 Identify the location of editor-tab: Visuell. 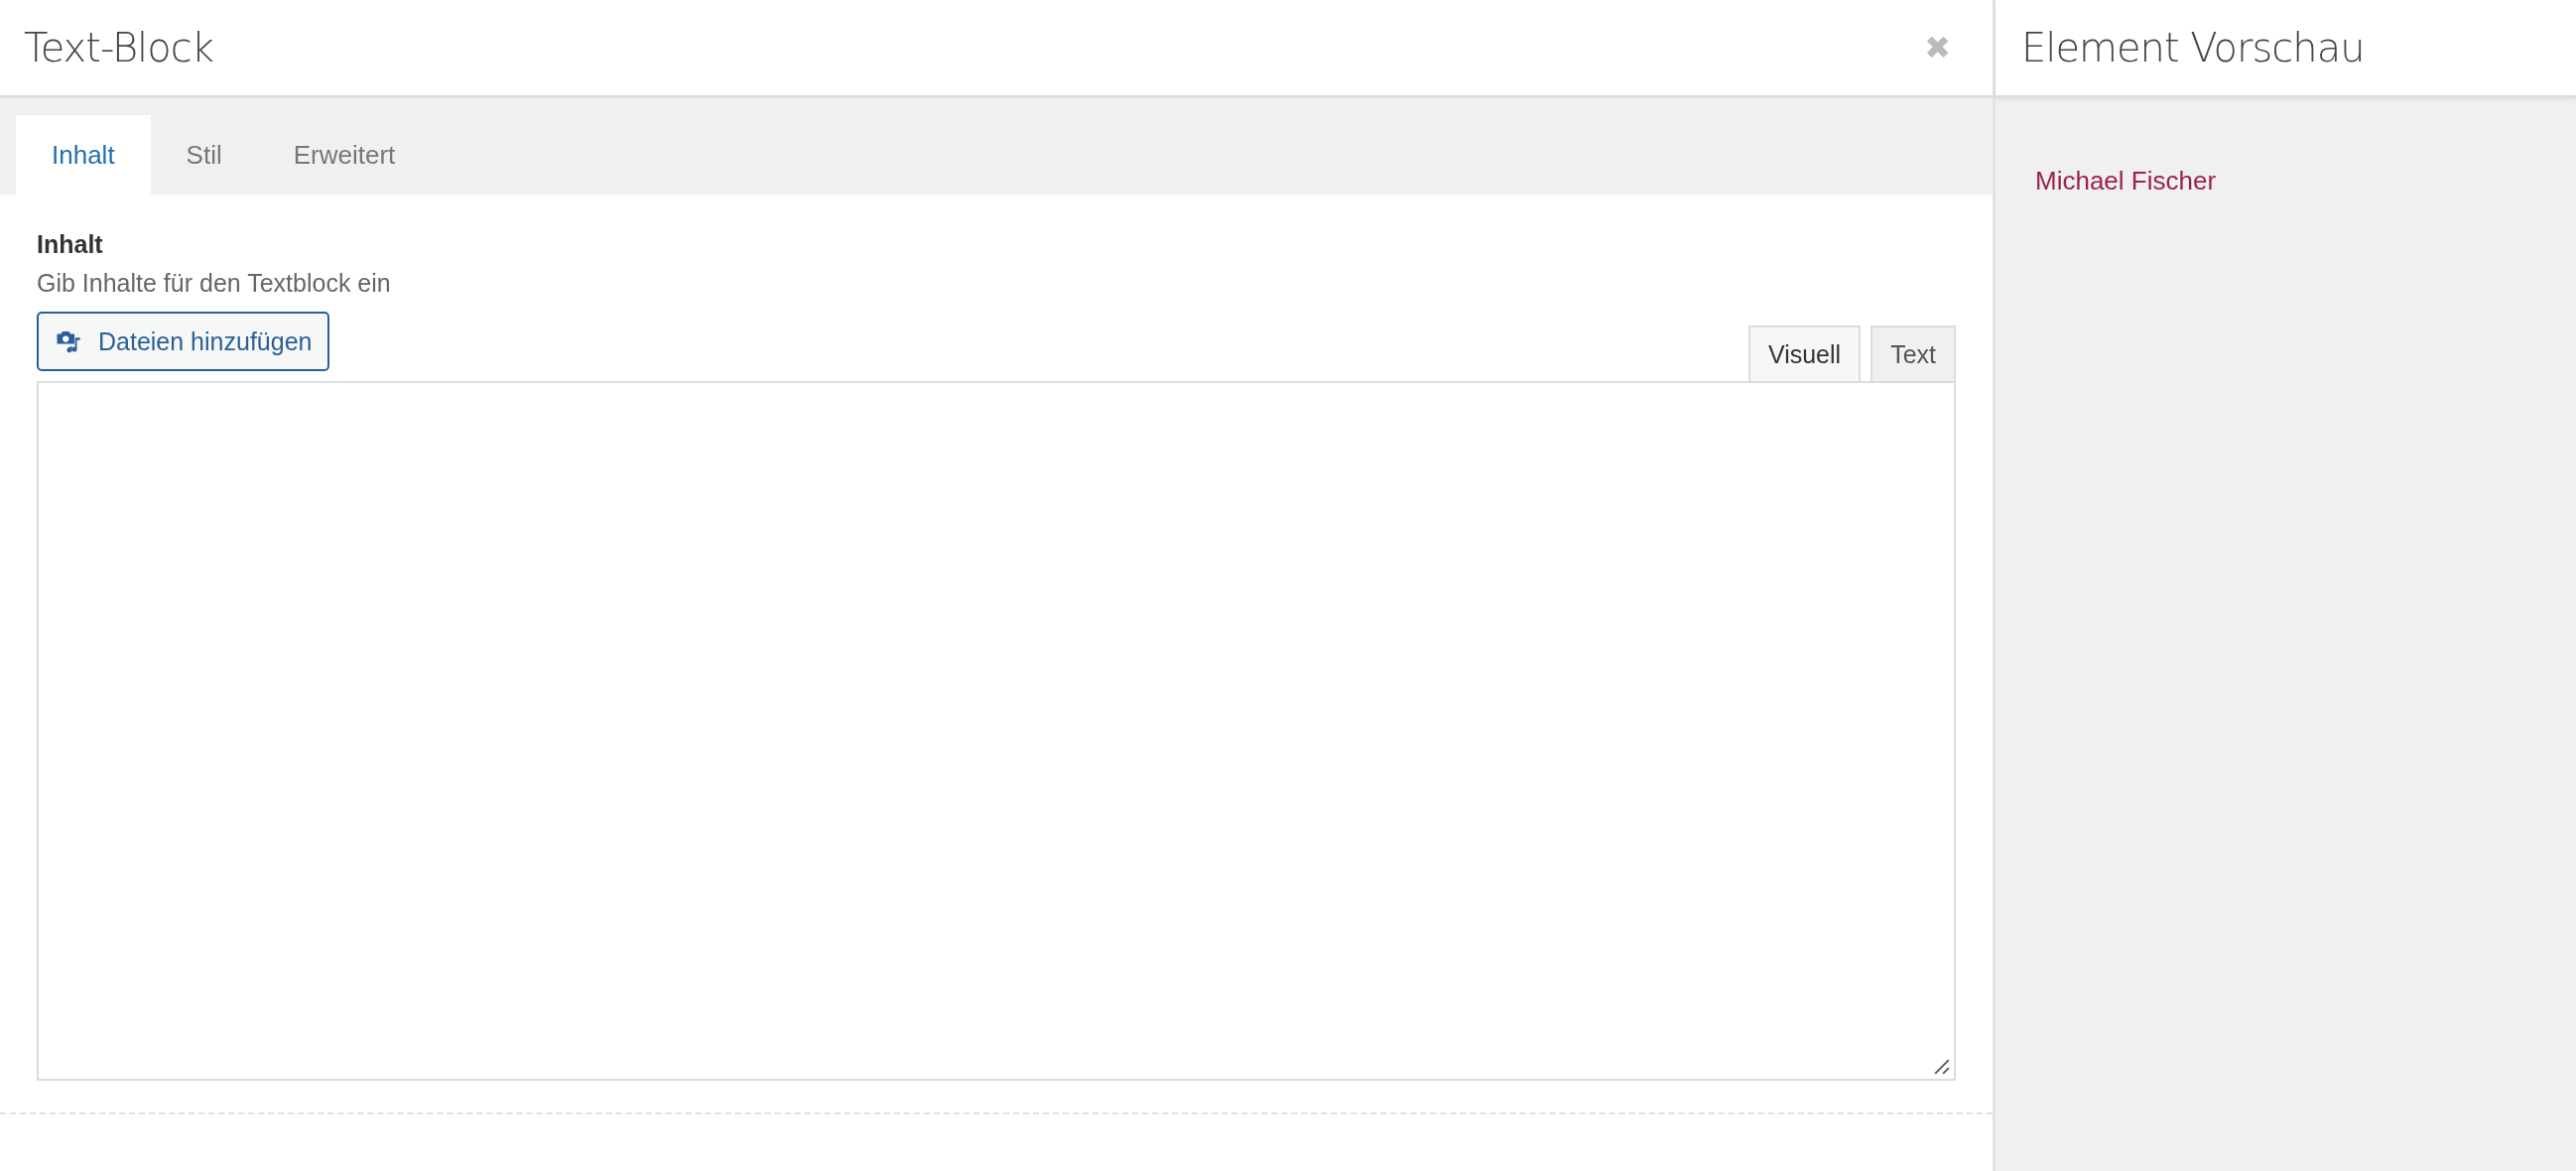
(1805, 353).